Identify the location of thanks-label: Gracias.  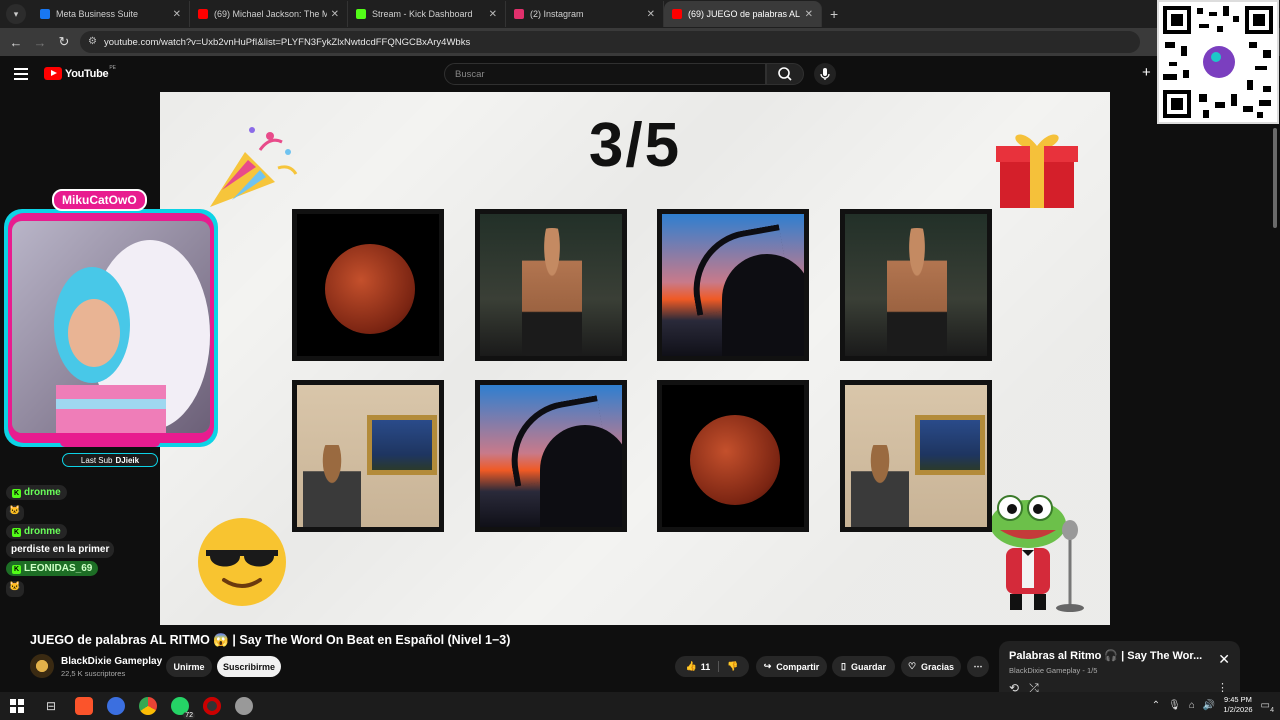
(938, 666).